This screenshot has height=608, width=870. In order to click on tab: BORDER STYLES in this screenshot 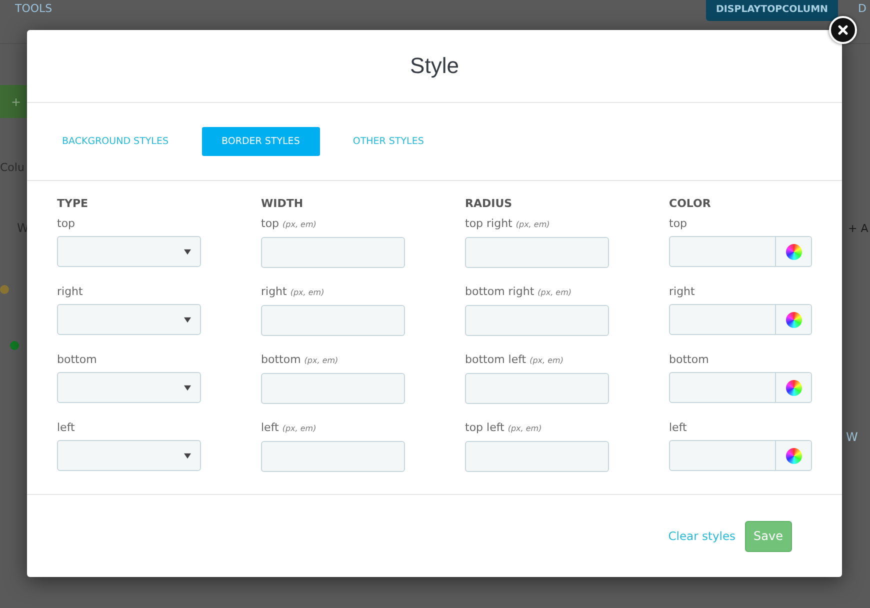, I will do `click(261, 141)`.